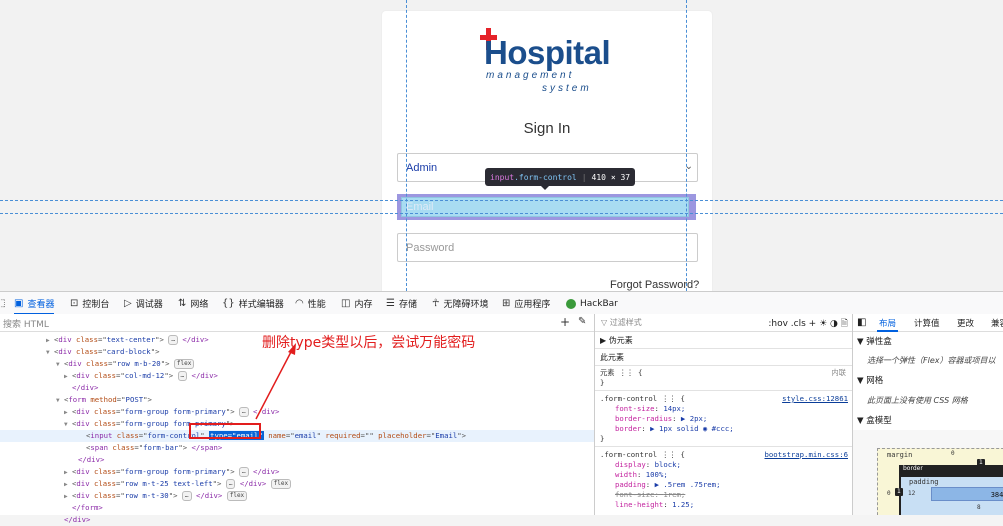 The image size is (1003, 526). What do you see at coordinates (547, 128) in the screenshot?
I see `page-title: Sign In` at bounding box center [547, 128].